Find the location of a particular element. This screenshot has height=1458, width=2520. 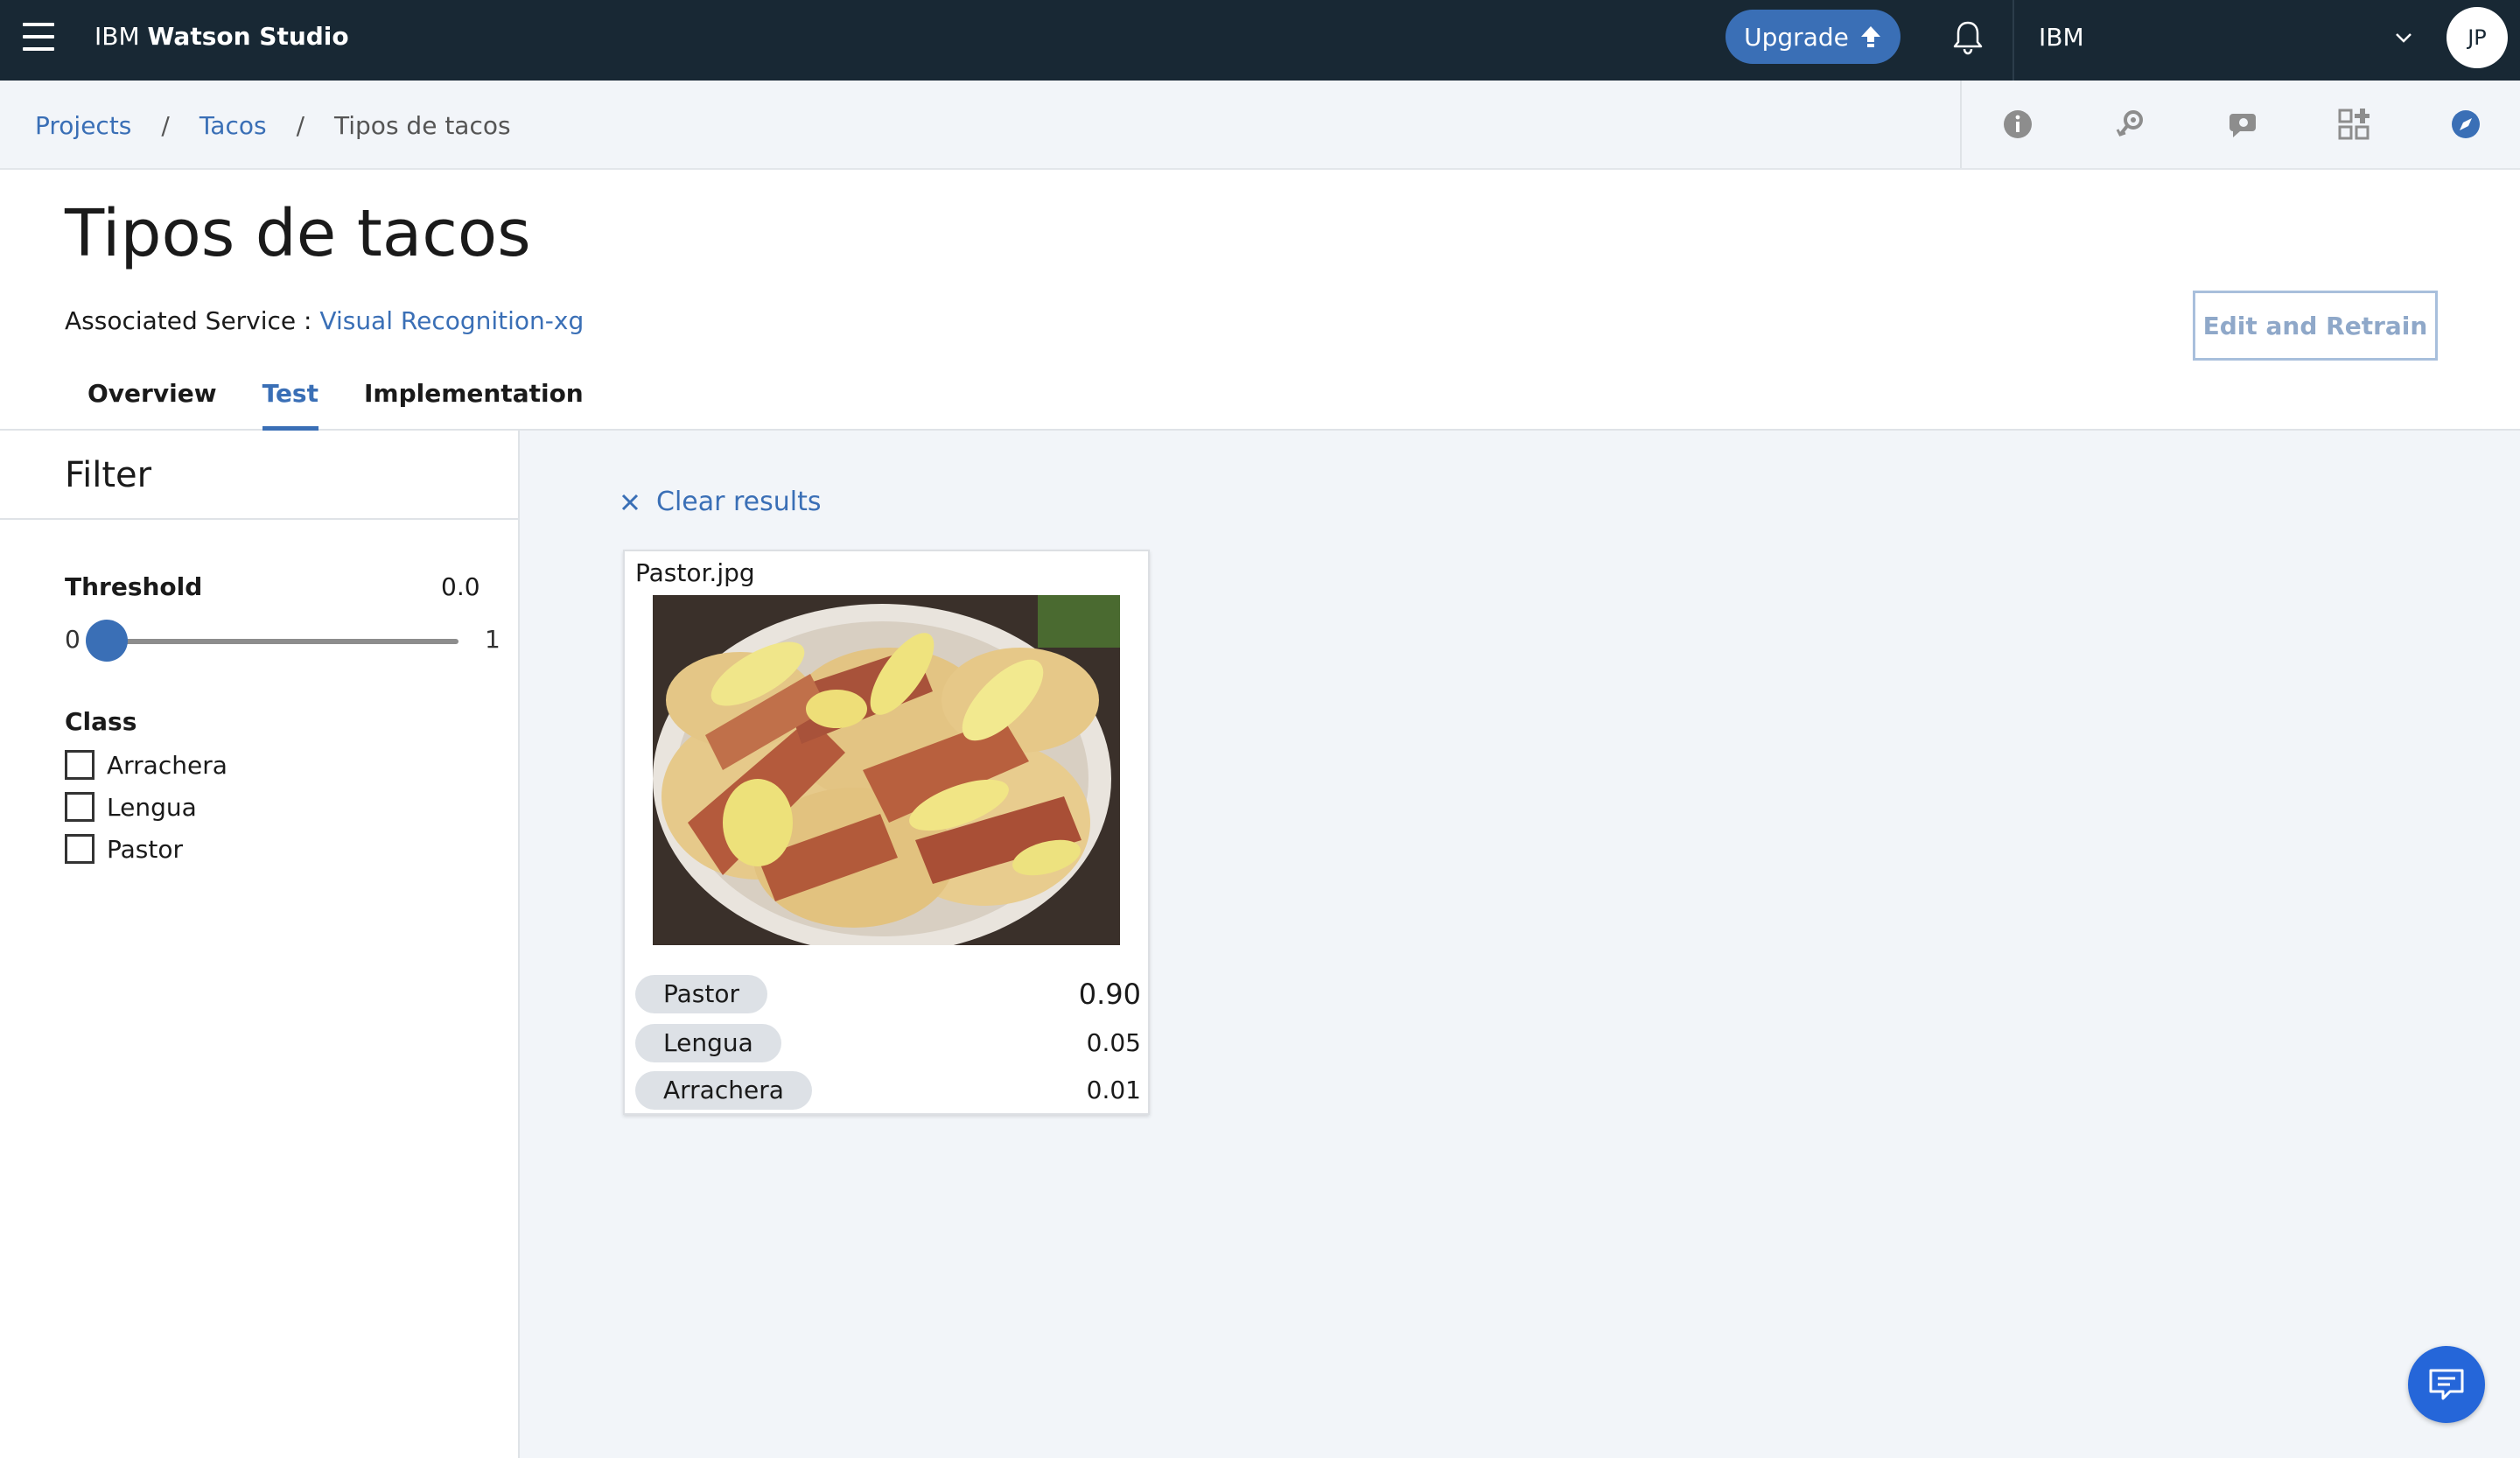

associated-service-link: Visual Recognition-xg is located at coordinates (451, 320).